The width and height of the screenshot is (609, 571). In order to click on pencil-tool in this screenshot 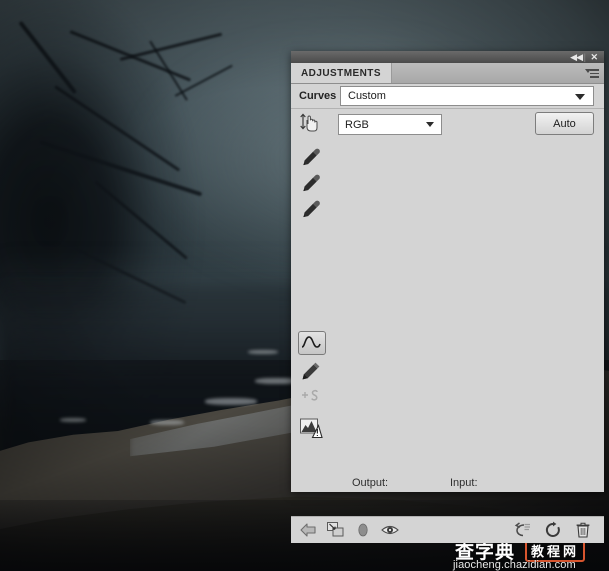, I will do `click(311, 371)`.